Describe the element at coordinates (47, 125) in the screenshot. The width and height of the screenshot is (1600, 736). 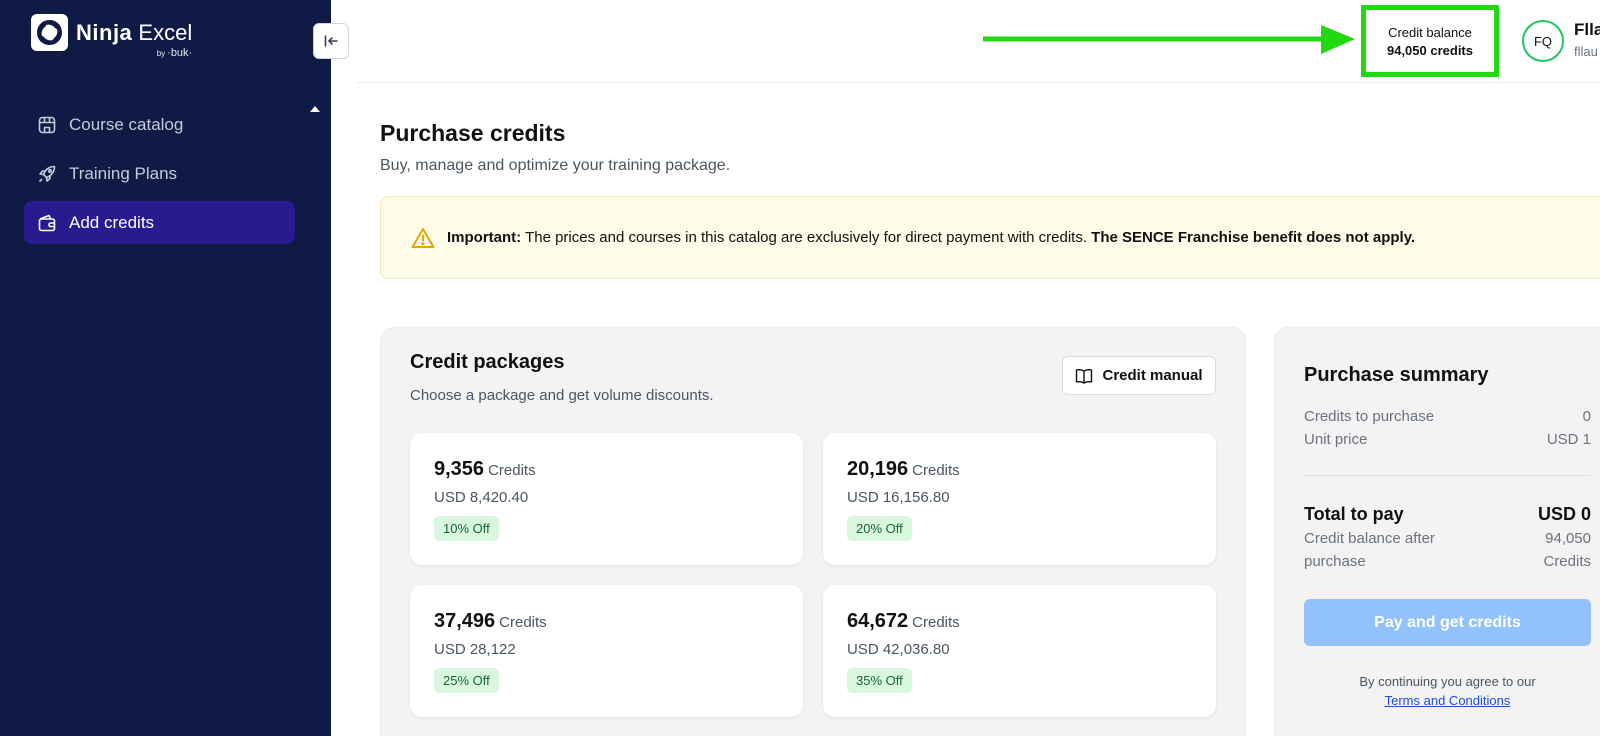
I see `store-icon` at that location.